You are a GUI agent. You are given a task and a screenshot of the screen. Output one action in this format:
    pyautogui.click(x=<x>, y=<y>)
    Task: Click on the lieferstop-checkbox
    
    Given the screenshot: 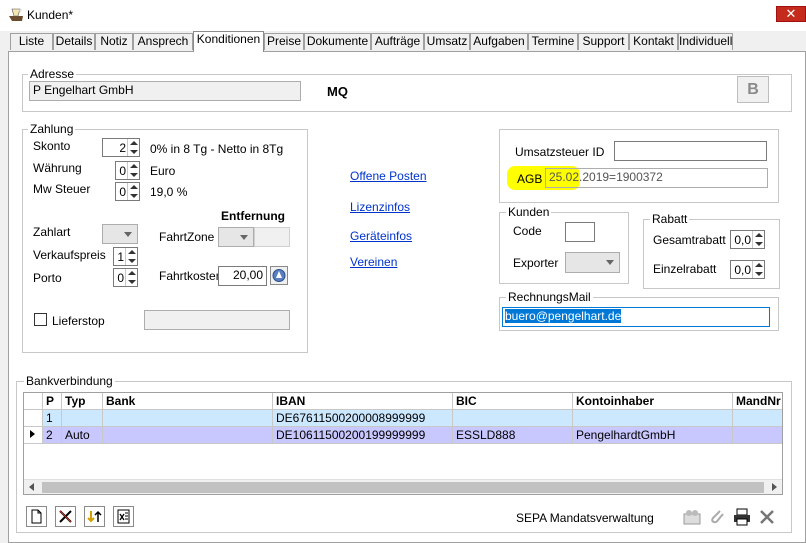 What is the action you would take?
    pyautogui.click(x=40, y=319)
    